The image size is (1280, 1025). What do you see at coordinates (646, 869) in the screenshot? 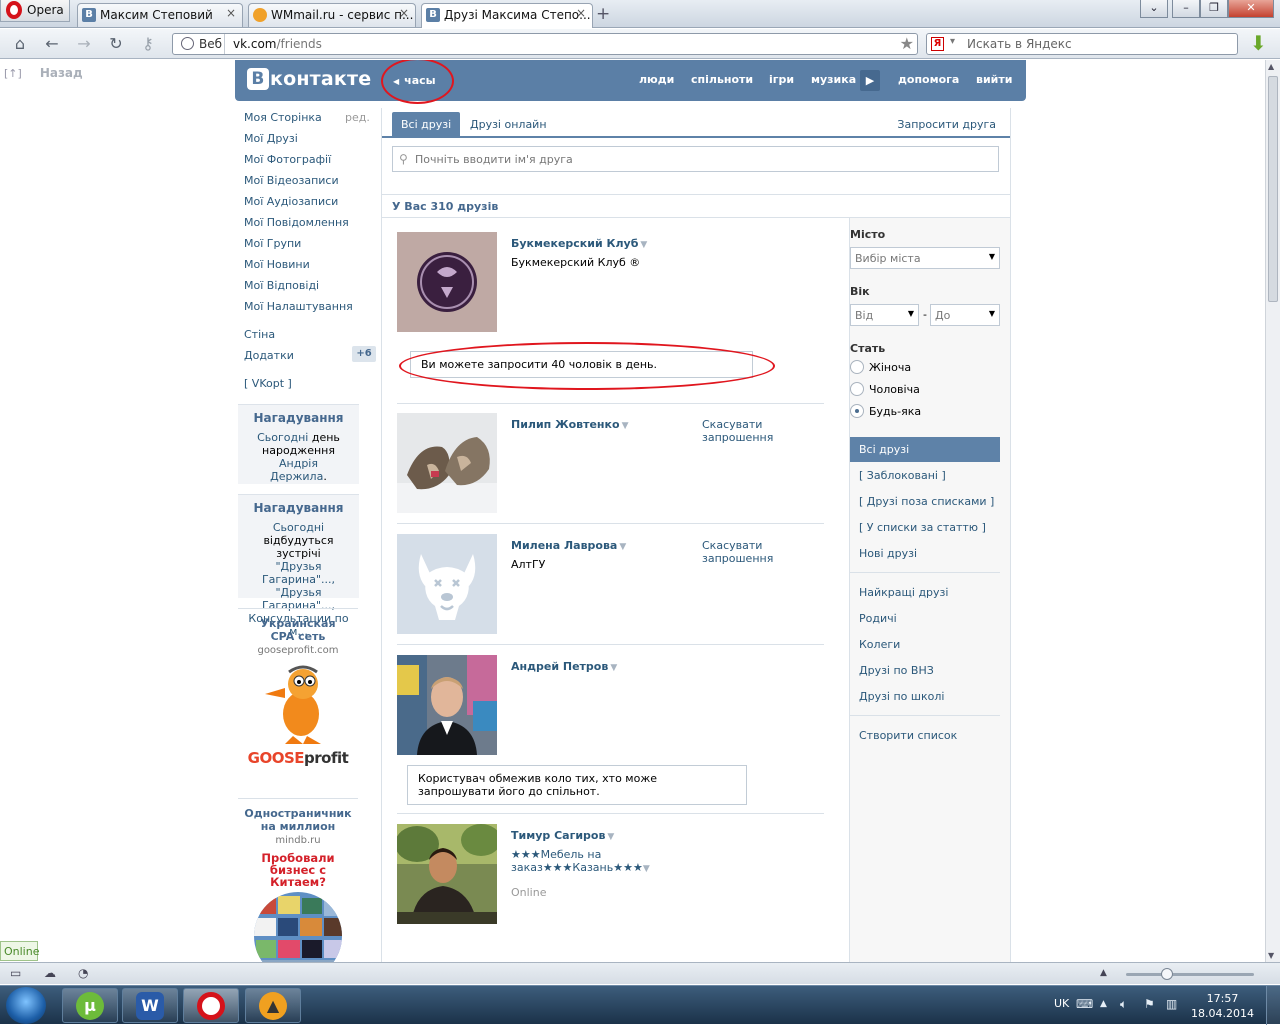
I see `status-arrow-icon: ▼` at bounding box center [646, 869].